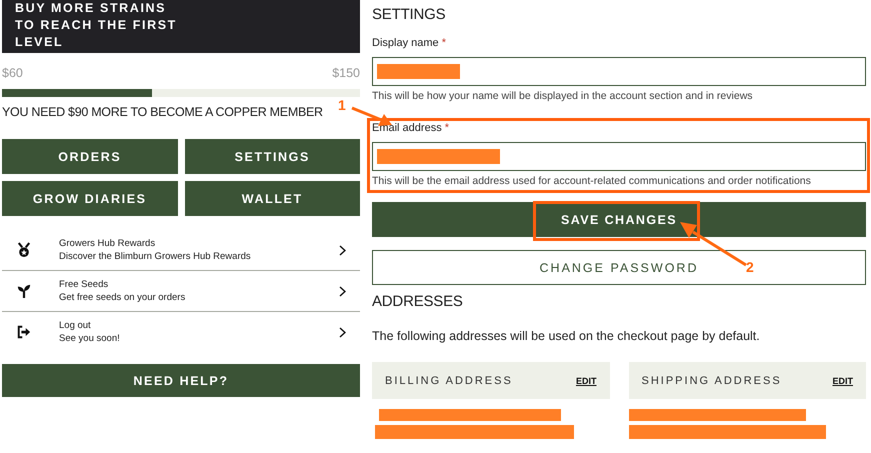 This screenshot has width=871, height=453. I want to click on end-amount: $150, so click(346, 73).